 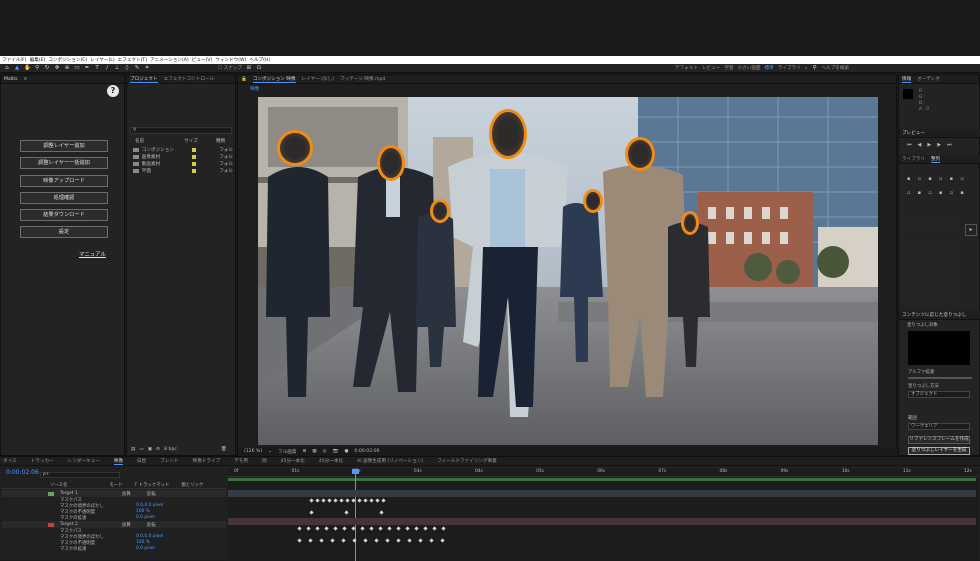 What do you see at coordinates (909, 145) in the screenshot?
I see `first-frame-icon: ⏮` at bounding box center [909, 145].